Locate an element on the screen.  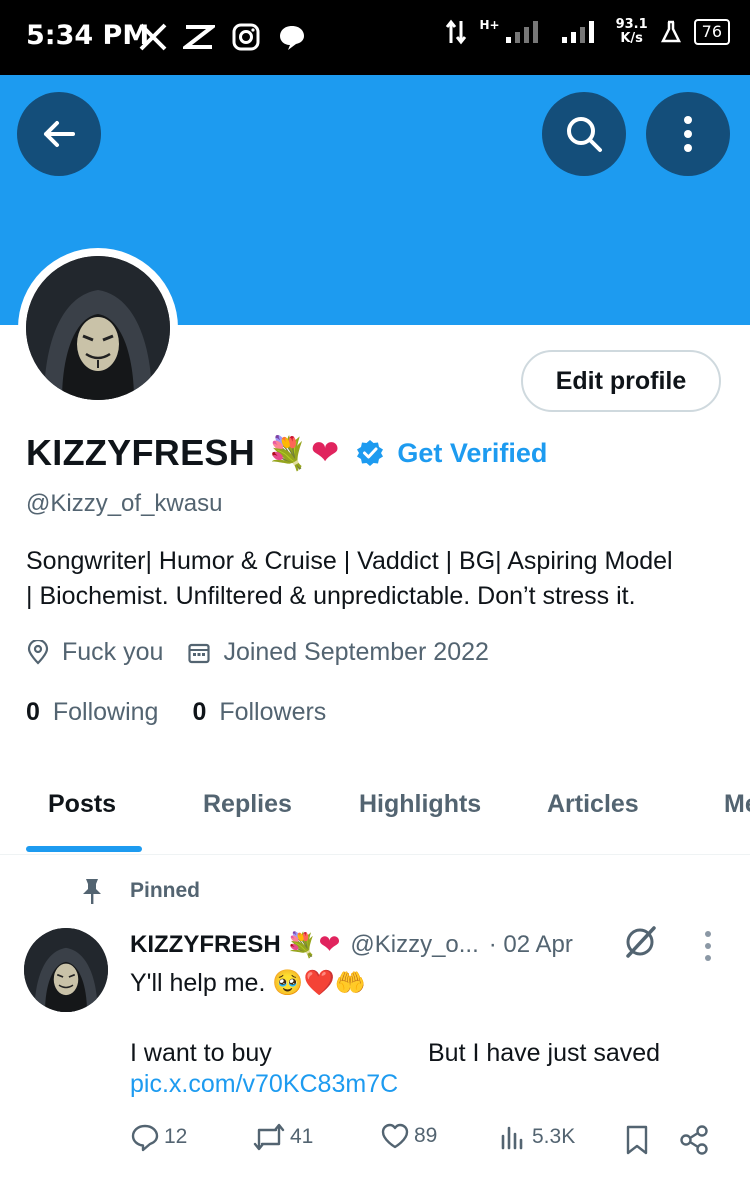
profile-name-row: KIZZYFRESH 💐 ❤ Get Verified is located at coordinates (286, 453).